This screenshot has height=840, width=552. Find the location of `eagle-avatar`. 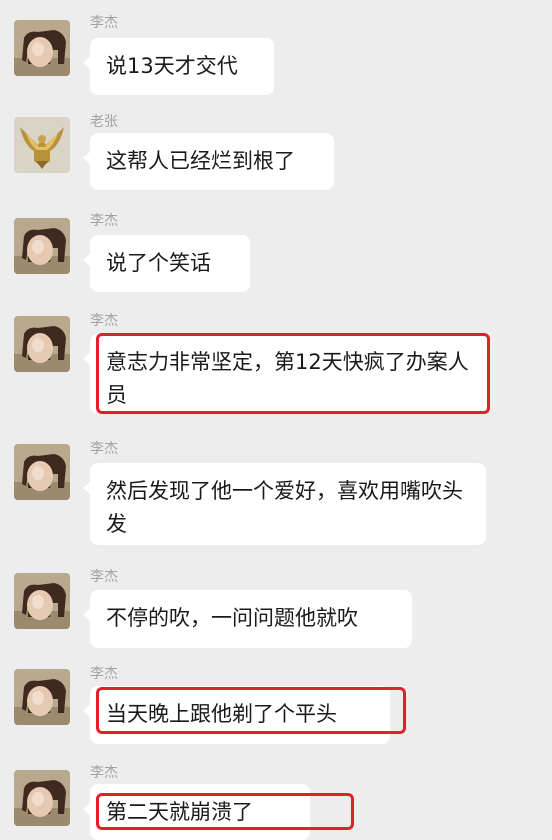

eagle-avatar is located at coordinates (42, 145).